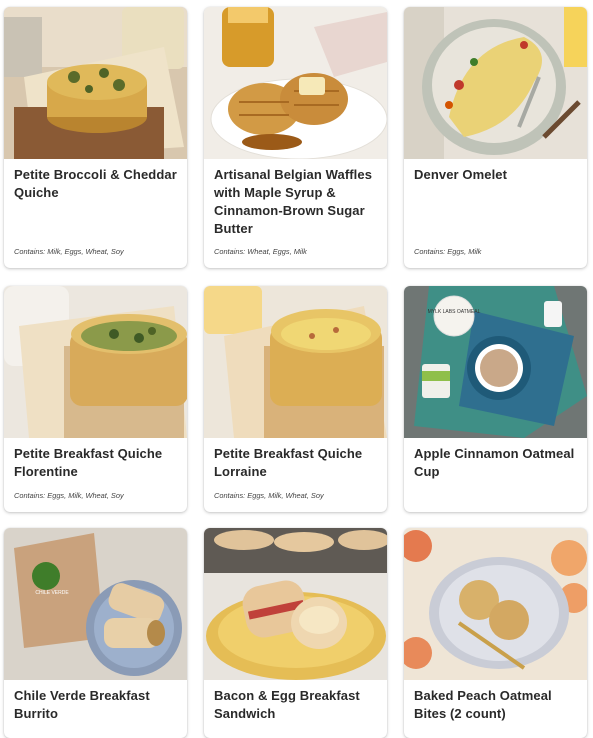 The image size is (593, 738). Describe the element at coordinates (95, 604) in the screenshot. I see `product-image: CHILE VERDE` at that location.